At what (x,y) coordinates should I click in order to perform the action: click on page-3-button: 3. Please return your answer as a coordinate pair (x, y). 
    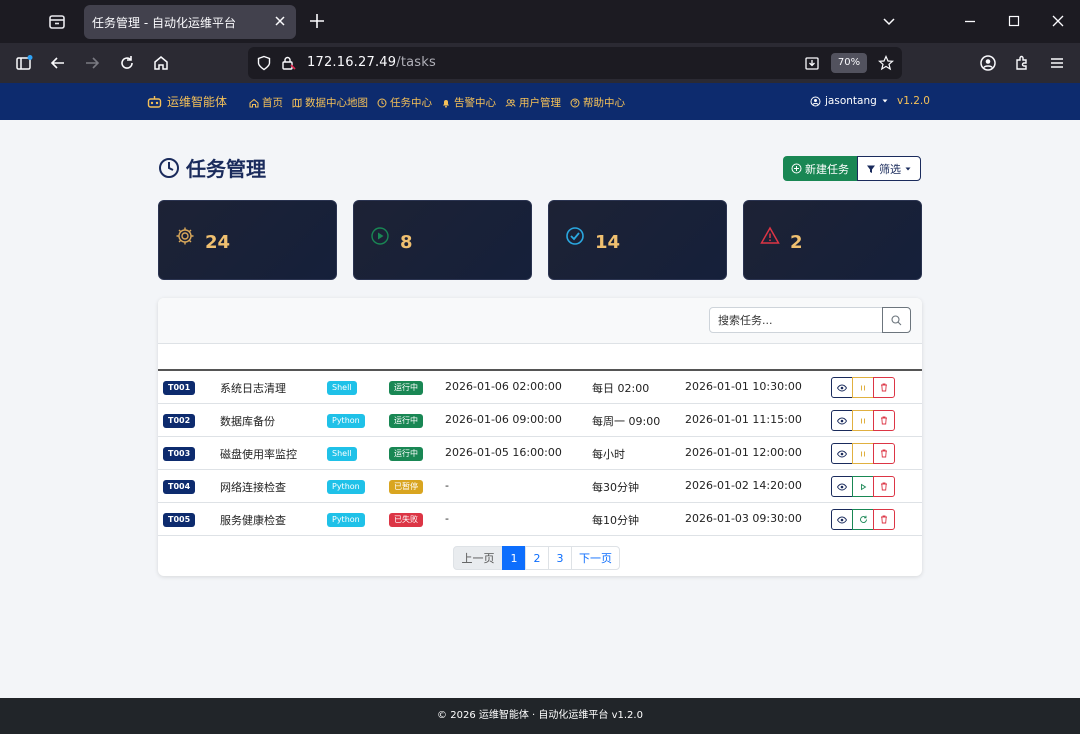
    Looking at the image, I should click on (560, 558).